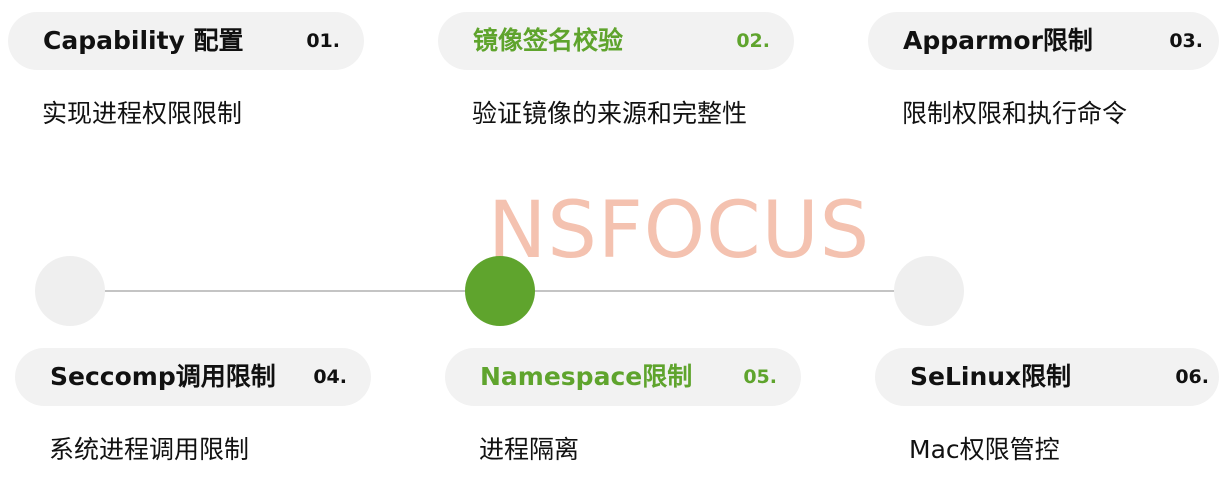 The height and width of the screenshot is (478, 1219). I want to click on card-title: Apparmor限制, so click(998, 40).